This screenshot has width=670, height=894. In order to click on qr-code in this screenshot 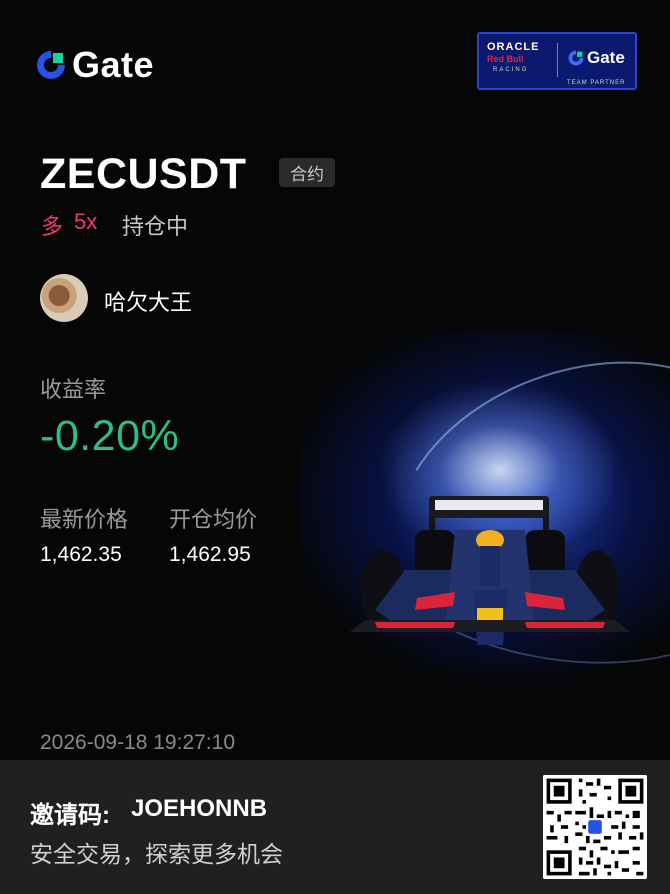, I will do `click(595, 827)`.